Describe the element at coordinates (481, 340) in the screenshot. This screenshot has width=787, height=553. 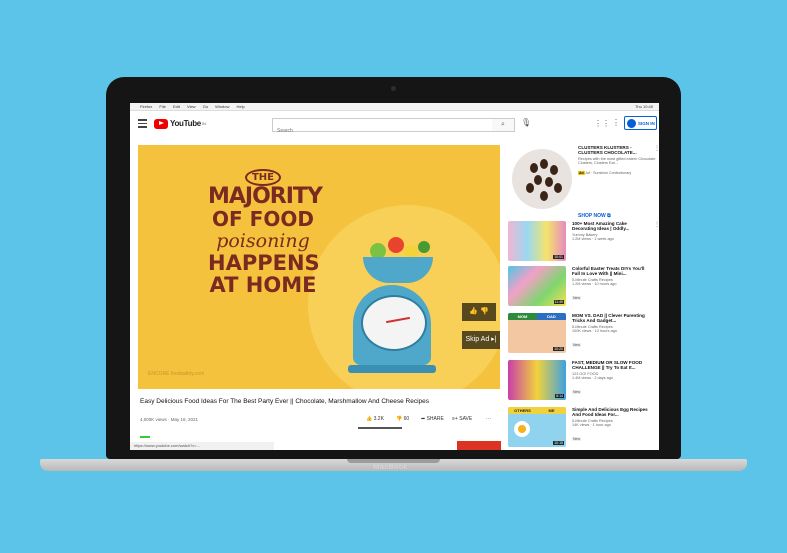
I see `skip-ad-button: Skip Ad ▸|` at that location.